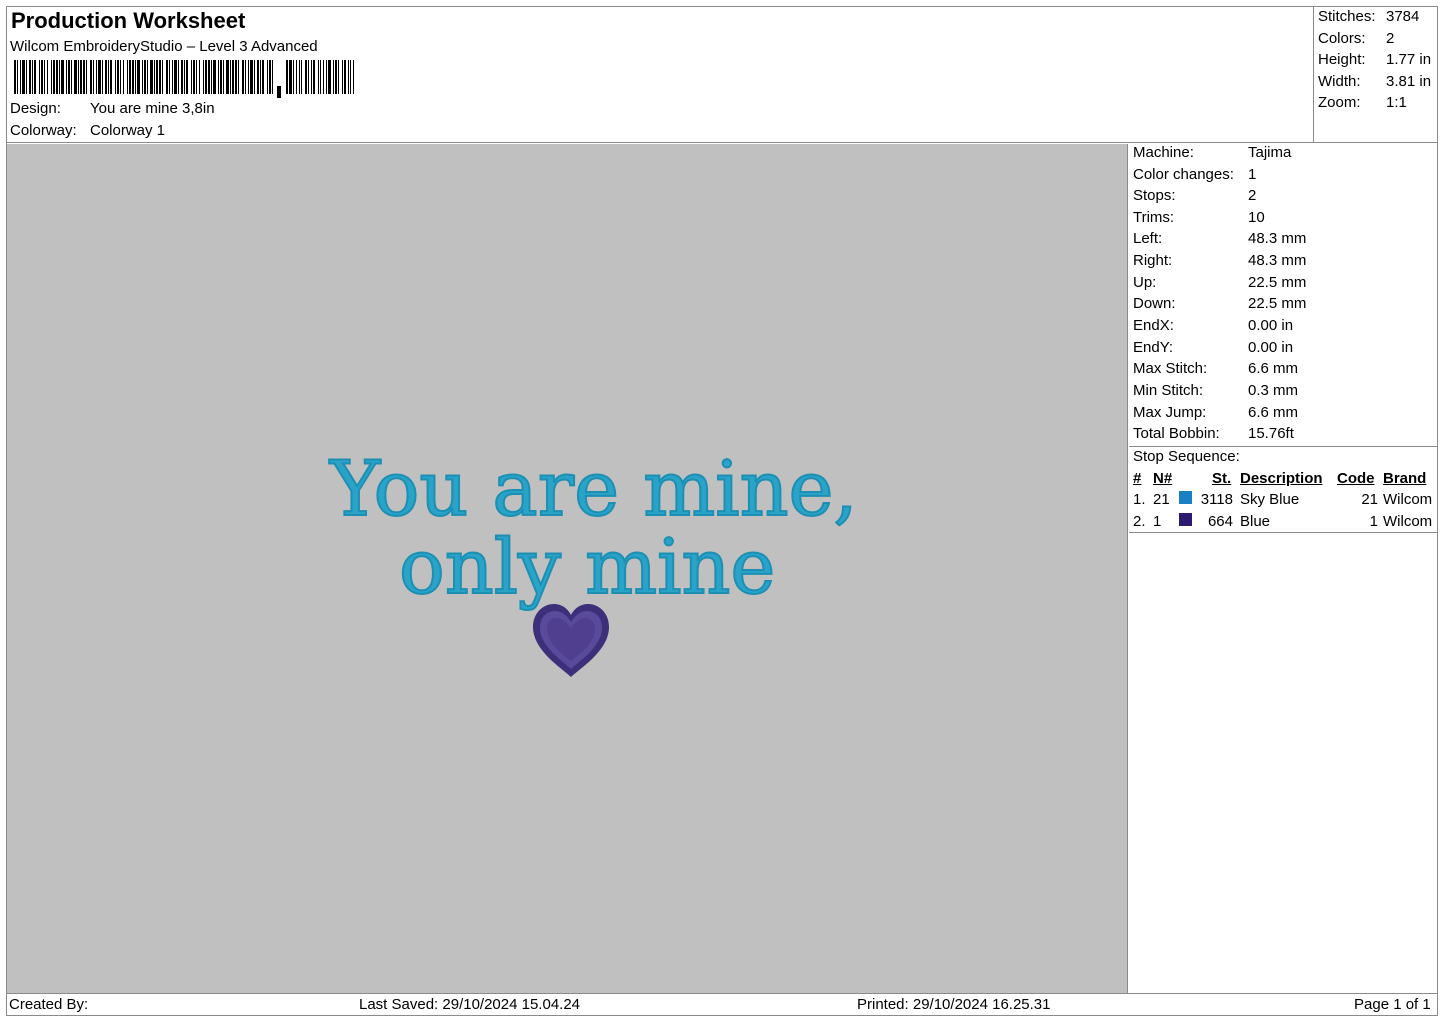 This screenshot has height=1021, width=1445. What do you see at coordinates (1220, 282) in the screenshot?
I see `info-up: Up: 22.5 mm` at bounding box center [1220, 282].